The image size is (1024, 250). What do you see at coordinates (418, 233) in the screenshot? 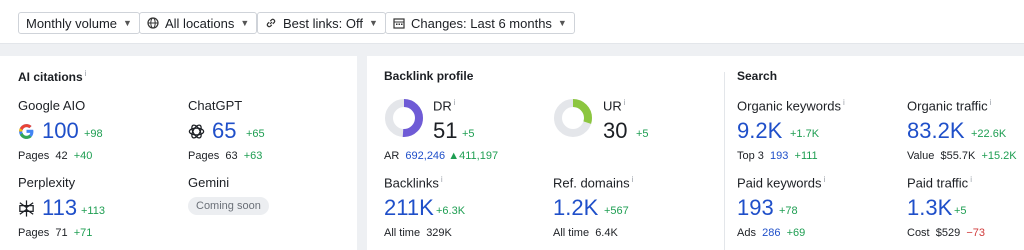
I see `backlinks-all-time: All time 329K` at bounding box center [418, 233].